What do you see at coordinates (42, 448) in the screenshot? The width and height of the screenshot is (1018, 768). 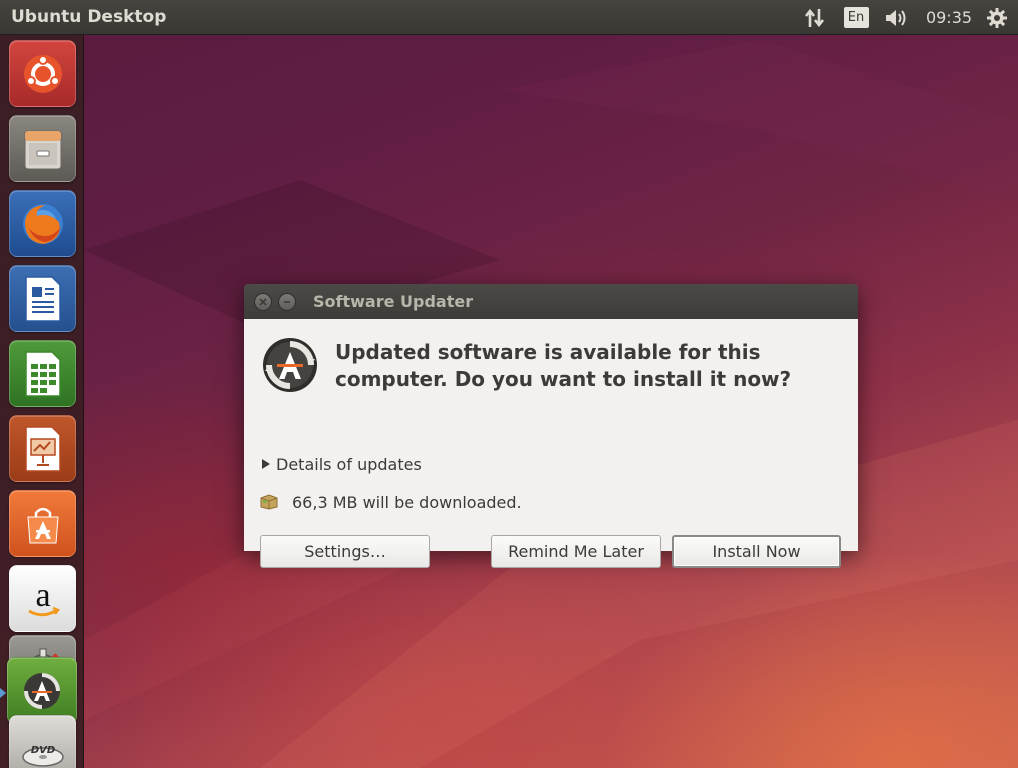 I see `libreoffice-impress-icon` at bounding box center [42, 448].